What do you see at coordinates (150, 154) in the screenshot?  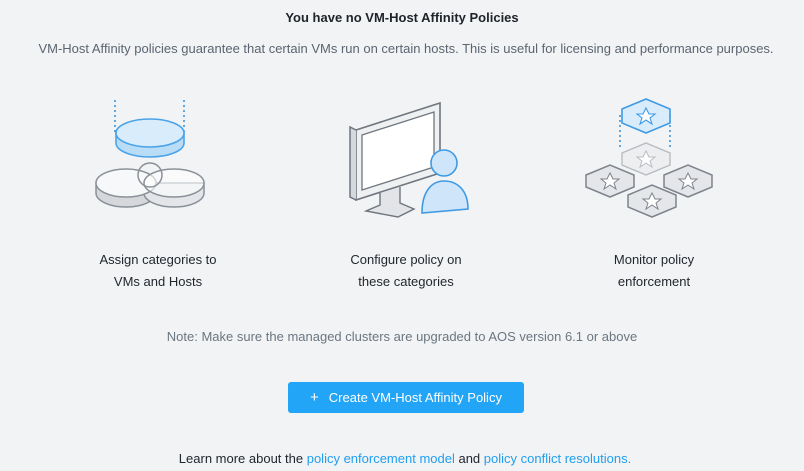 I see `categories-venn-icon` at bounding box center [150, 154].